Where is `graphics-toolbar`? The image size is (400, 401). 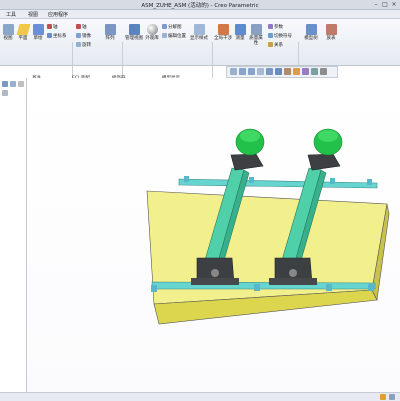 graphics-toolbar is located at coordinates (282, 72).